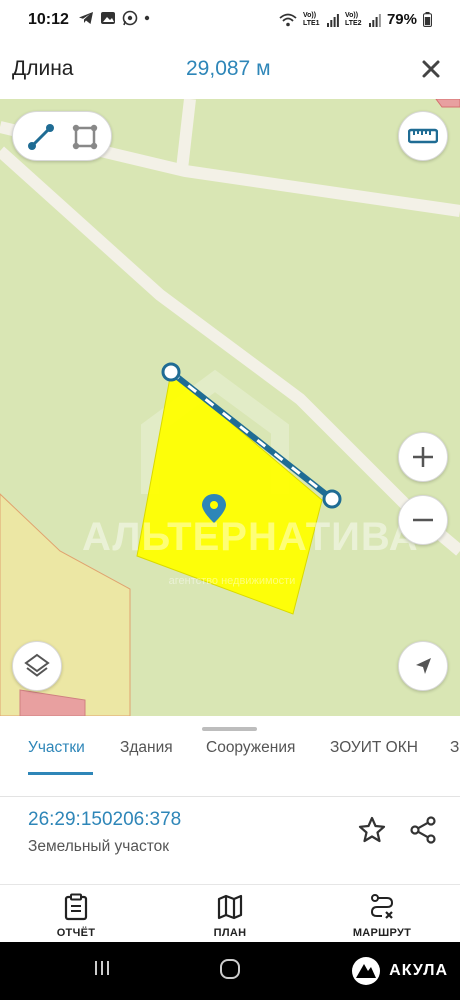  I want to click on home-icon, so click(230, 969).